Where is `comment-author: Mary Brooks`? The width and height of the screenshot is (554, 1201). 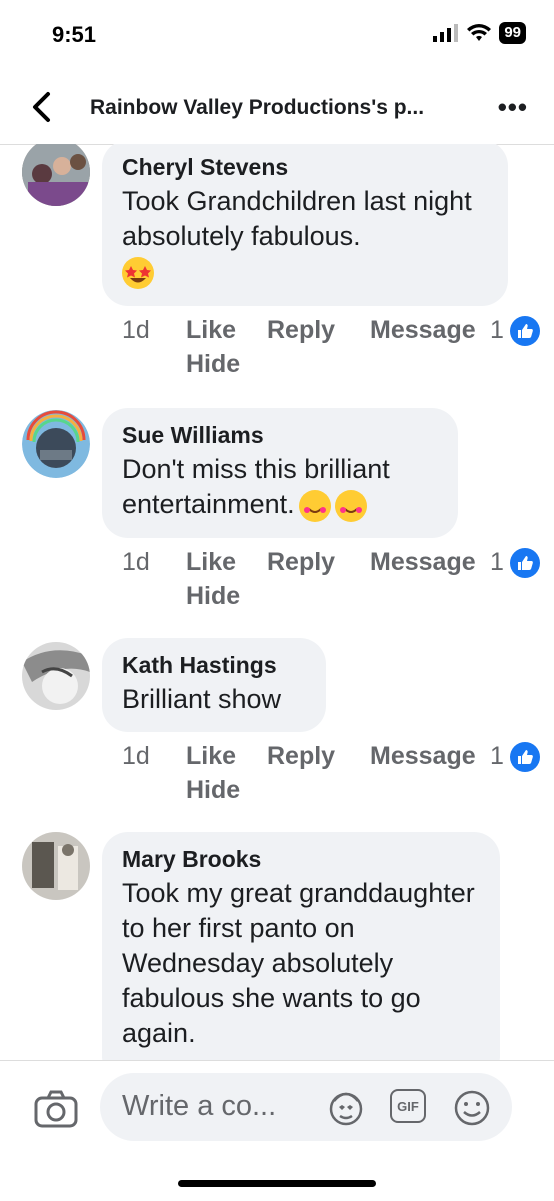 comment-author: Mary Brooks is located at coordinates (300, 859).